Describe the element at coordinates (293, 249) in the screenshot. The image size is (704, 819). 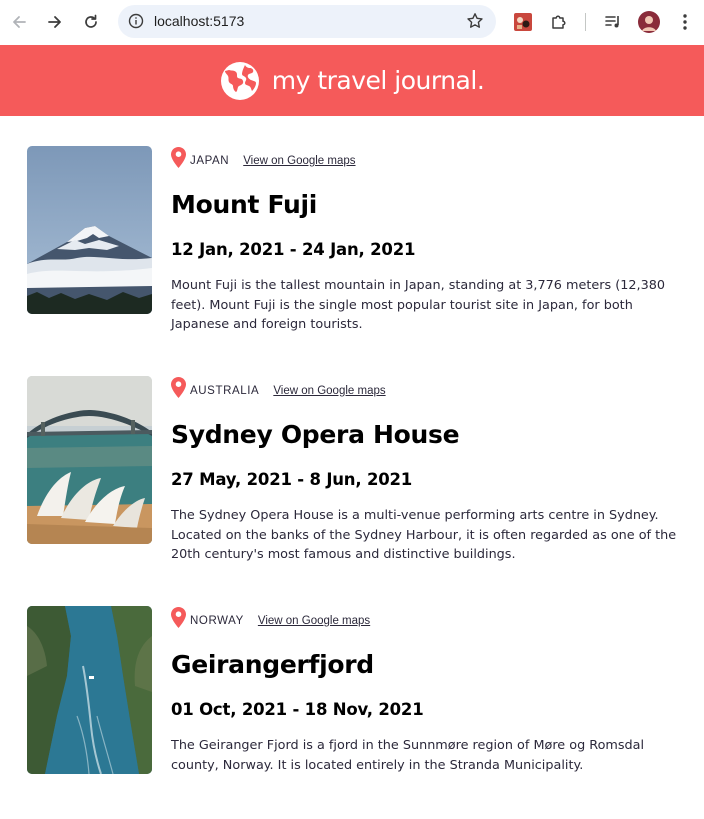
I see `entry-dates: 12 Jan, 2021 - 24 Jan, 2021` at that location.